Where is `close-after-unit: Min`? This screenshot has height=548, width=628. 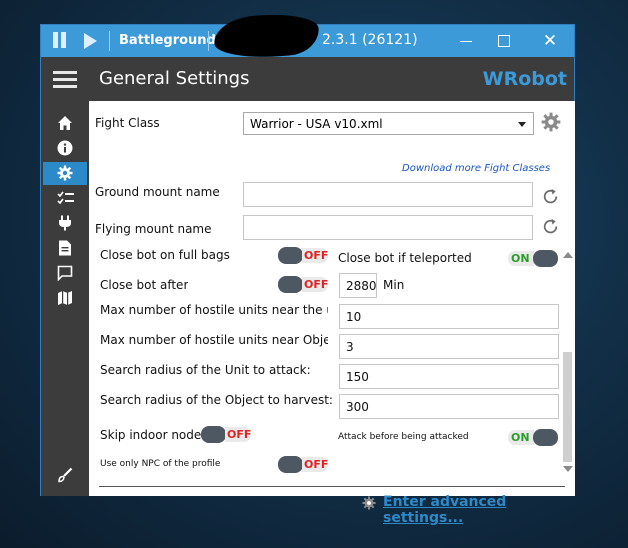 close-after-unit: Min is located at coordinates (394, 285).